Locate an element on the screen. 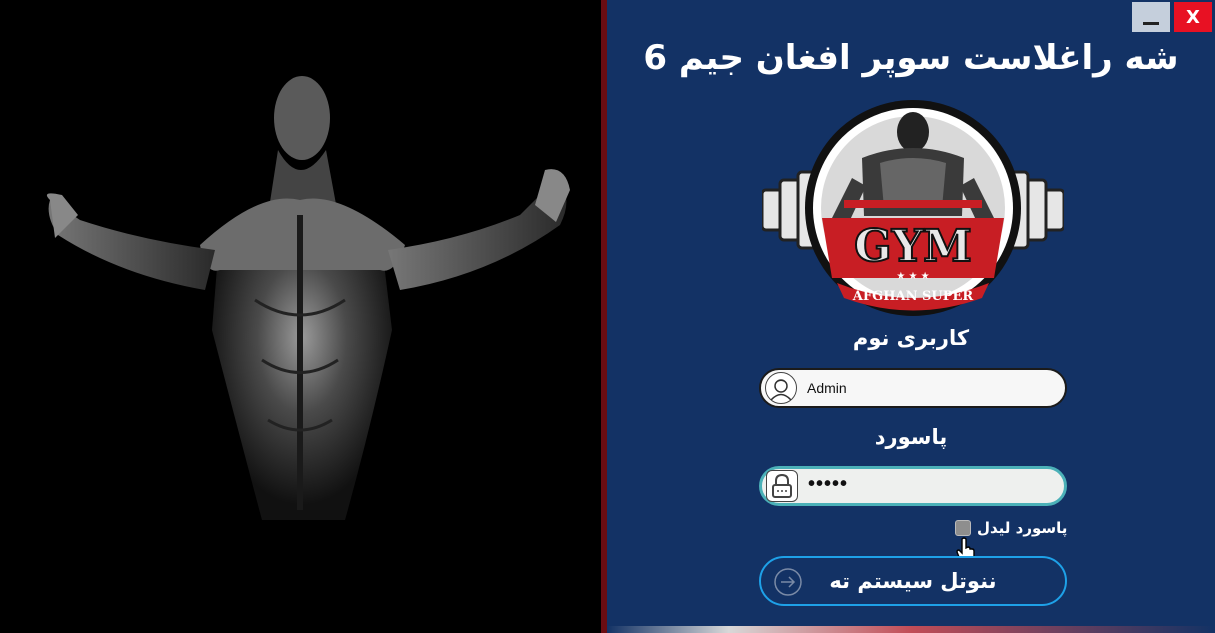 The width and height of the screenshot is (1215, 633). logo-gym-text: GYM is located at coordinates (913, 246).